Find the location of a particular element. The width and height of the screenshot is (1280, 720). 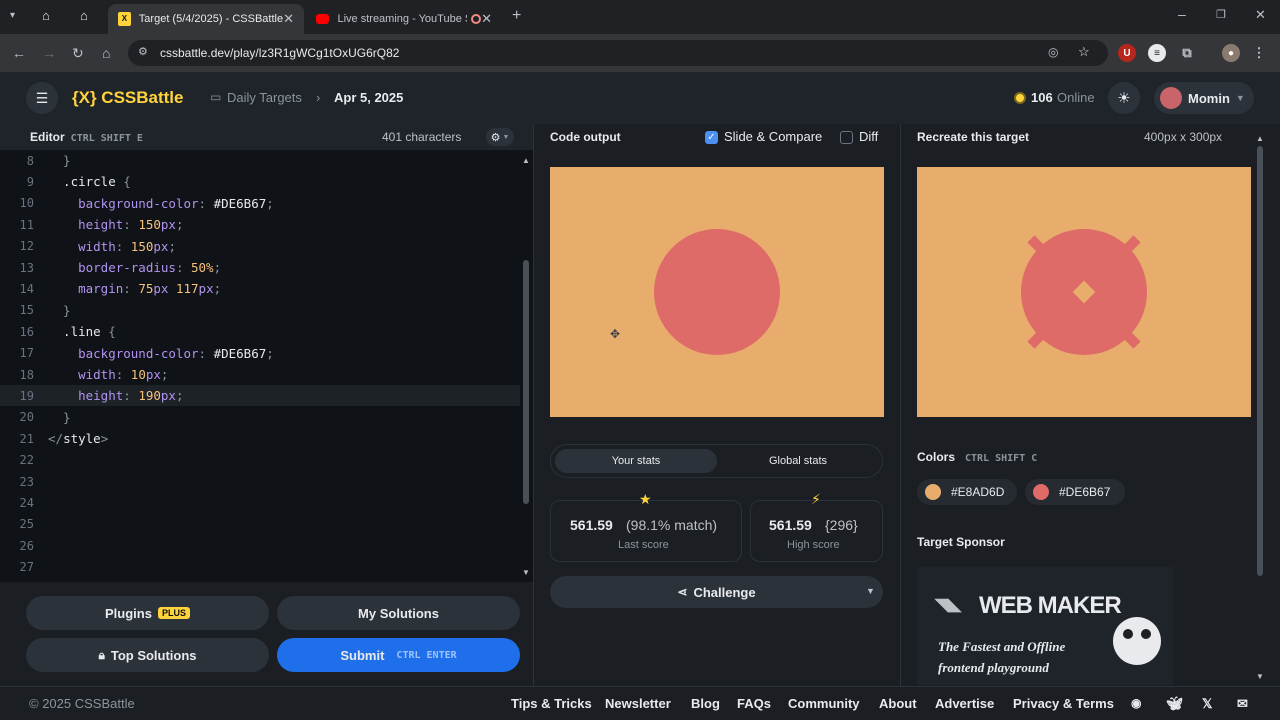

diff-toggle: Diff is located at coordinates (859, 137).